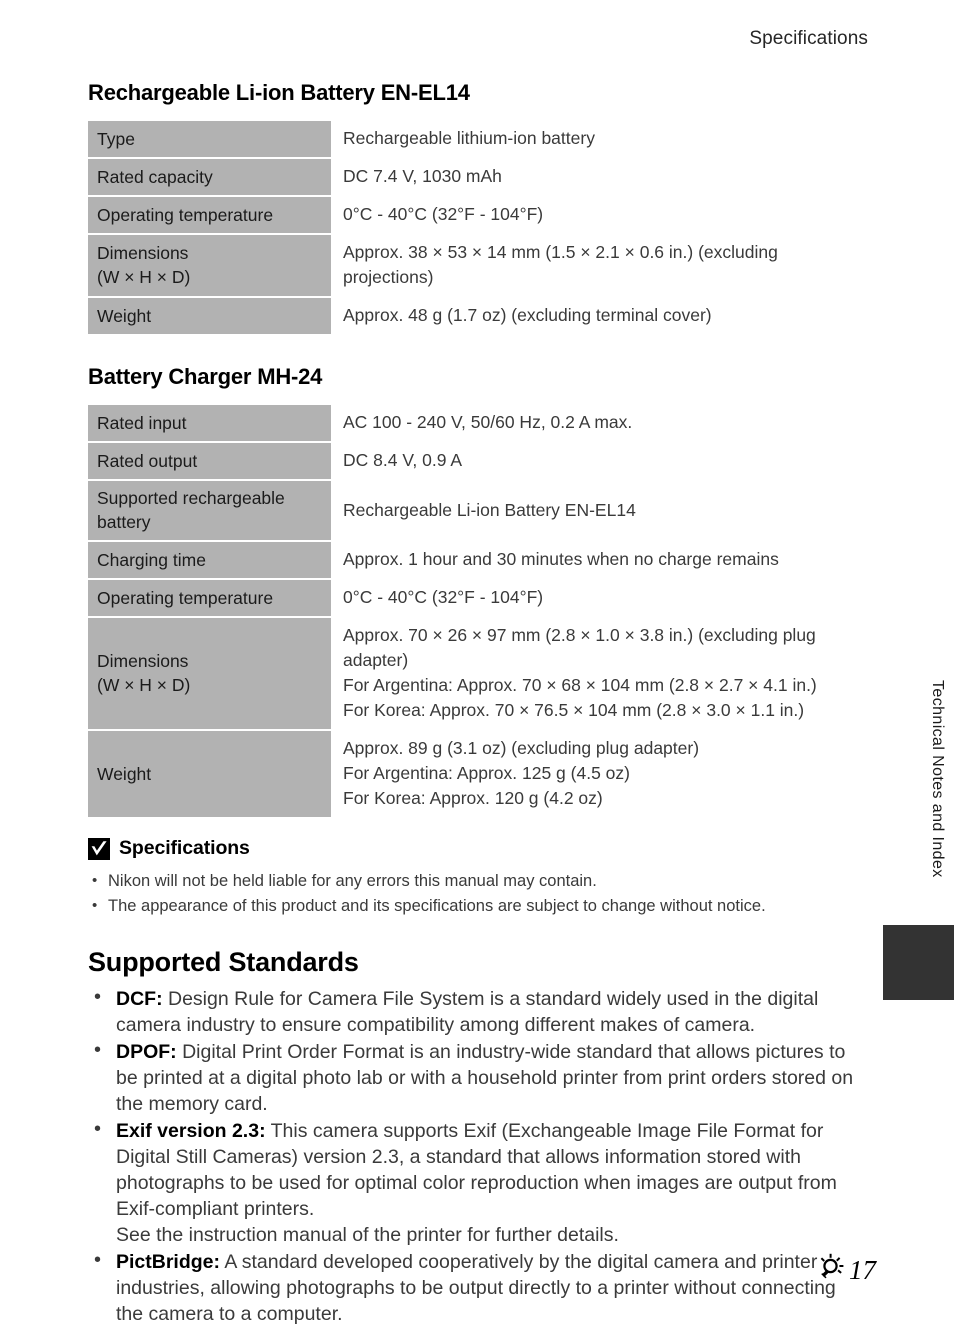 The width and height of the screenshot is (954, 1328). I want to click on note-title-row: Specifications, so click(478, 848).